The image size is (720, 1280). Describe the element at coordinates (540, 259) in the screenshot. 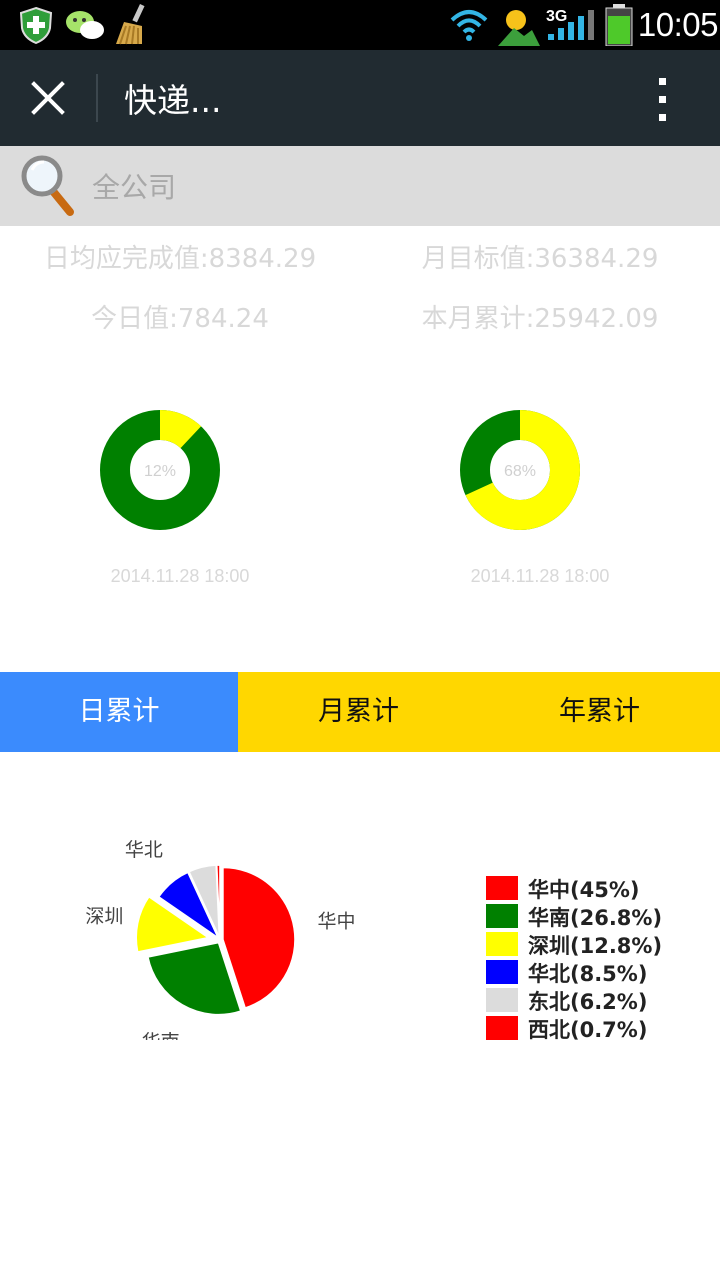

I see `monthly-target-text: 月目标值:36384.29` at that location.